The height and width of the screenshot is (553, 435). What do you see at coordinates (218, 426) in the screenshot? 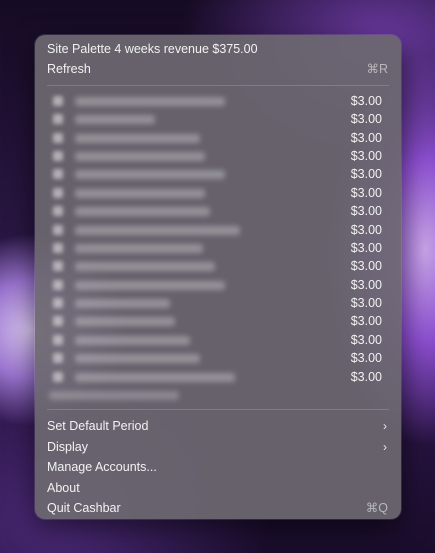
I see `set-default-period-menu-item: Set Default Period ›` at bounding box center [218, 426].